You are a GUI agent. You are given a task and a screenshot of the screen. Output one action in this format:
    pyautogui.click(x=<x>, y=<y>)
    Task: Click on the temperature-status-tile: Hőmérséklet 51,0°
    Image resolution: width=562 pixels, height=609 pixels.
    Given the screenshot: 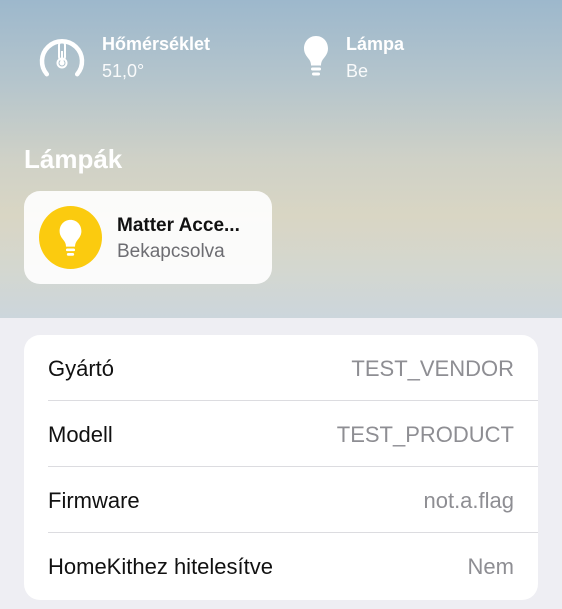 What is the action you would take?
    pyautogui.click(x=149, y=60)
    